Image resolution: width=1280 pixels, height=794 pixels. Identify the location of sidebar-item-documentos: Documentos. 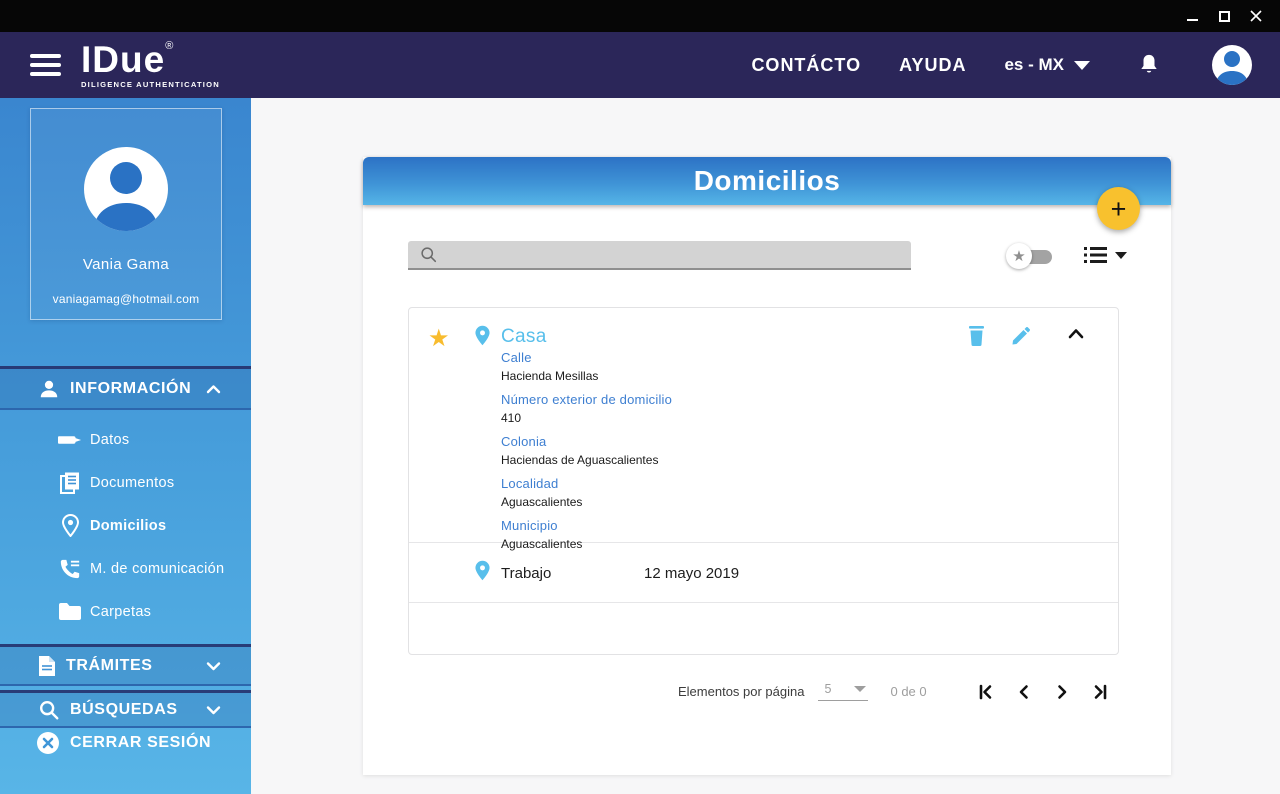
(125, 482).